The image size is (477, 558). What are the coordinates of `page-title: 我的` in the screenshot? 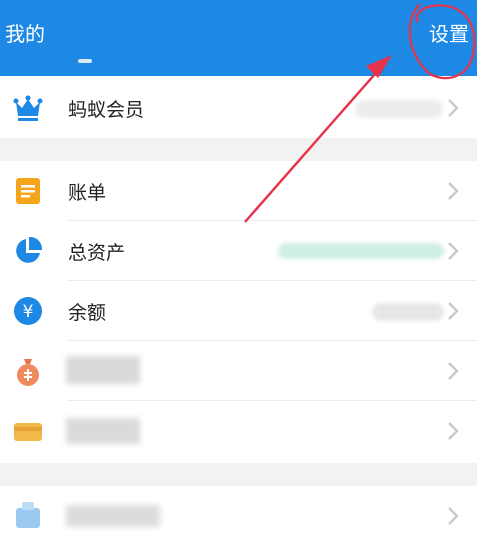 It's located at (25, 34).